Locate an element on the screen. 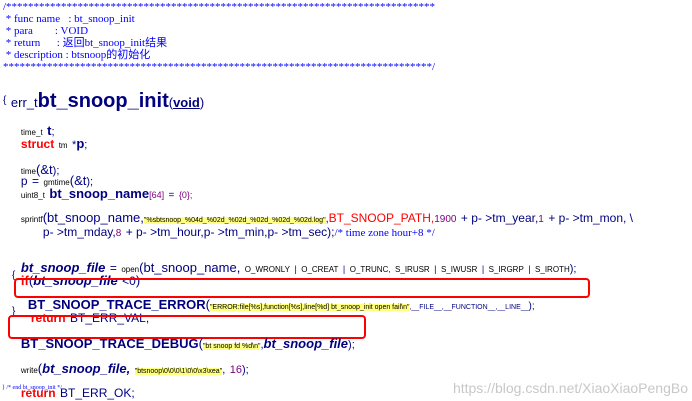 The width and height of the screenshot is (692, 401). flag: S_IRUSR is located at coordinates (412, 269).